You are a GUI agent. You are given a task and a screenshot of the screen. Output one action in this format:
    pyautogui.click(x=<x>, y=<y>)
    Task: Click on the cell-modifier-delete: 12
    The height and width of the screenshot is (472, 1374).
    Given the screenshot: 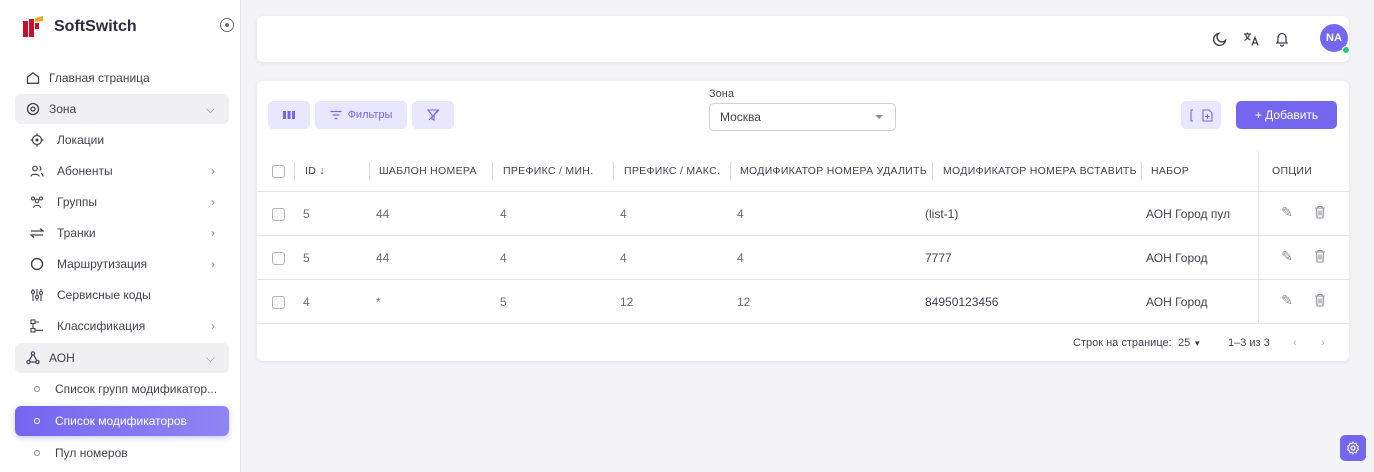 What is the action you would take?
    pyautogui.click(x=744, y=302)
    